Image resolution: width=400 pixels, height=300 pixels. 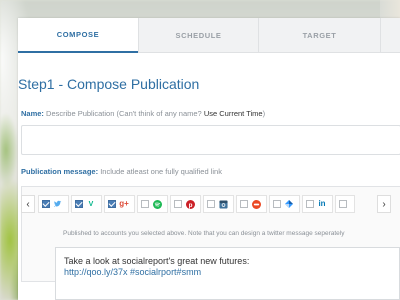 I want to click on name-input, so click(x=210, y=140).